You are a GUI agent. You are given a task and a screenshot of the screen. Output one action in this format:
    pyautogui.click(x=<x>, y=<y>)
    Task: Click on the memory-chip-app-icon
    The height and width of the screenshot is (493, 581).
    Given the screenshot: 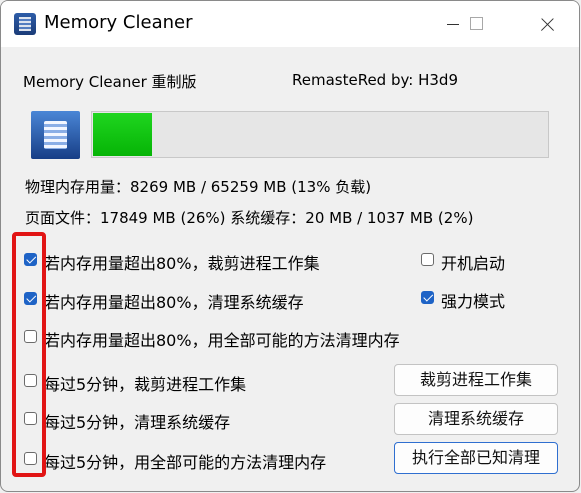 What is the action you would take?
    pyautogui.click(x=25, y=24)
    